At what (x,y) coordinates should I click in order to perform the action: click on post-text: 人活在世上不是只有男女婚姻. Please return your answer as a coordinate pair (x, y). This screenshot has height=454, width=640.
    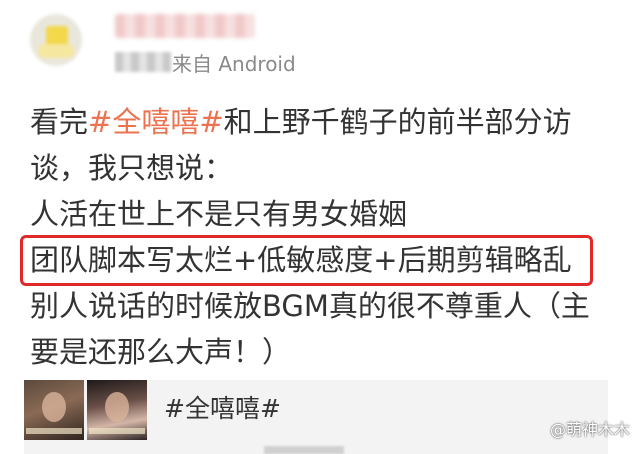
    Looking at the image, I should click on (219, 214).